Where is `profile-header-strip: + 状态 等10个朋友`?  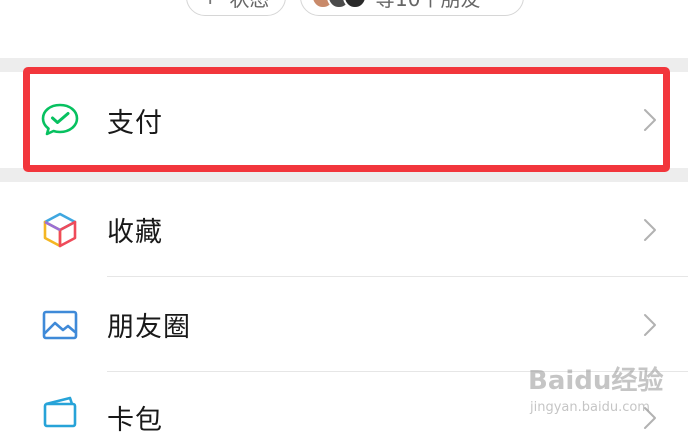
profile-header-strip: + 状态 等10个朋友 is located at coordinates (344, 29).